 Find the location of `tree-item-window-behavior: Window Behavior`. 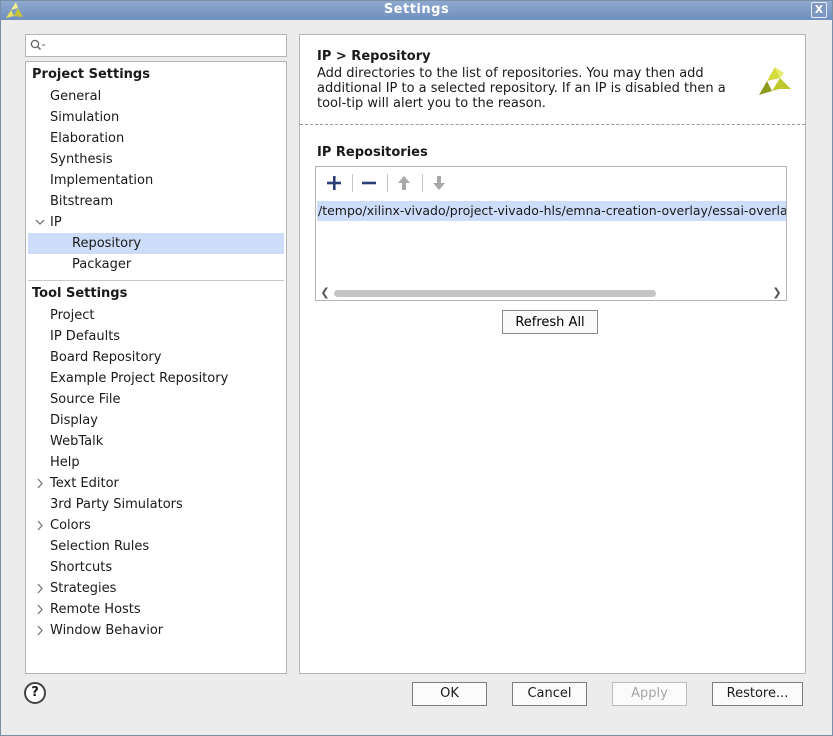

tree-item-window-behavior: Window Behavior is located at coordinates (156, 630).